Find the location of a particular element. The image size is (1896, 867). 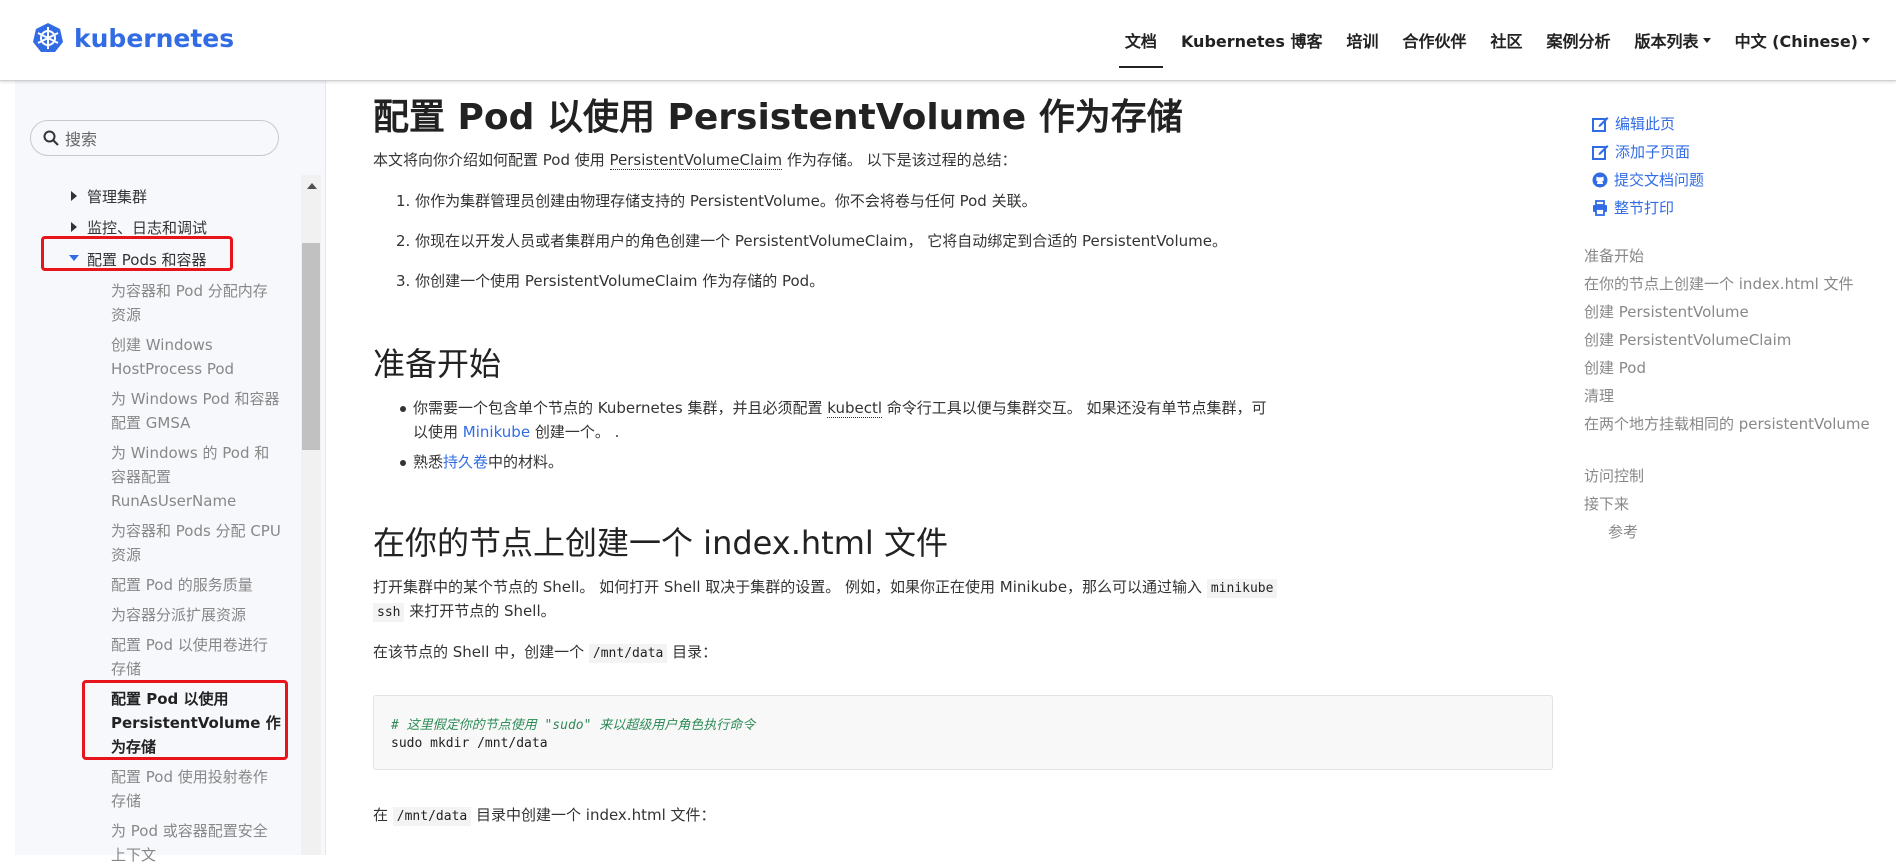

text: 创建一个。 . is located at coordinates (575, 432).